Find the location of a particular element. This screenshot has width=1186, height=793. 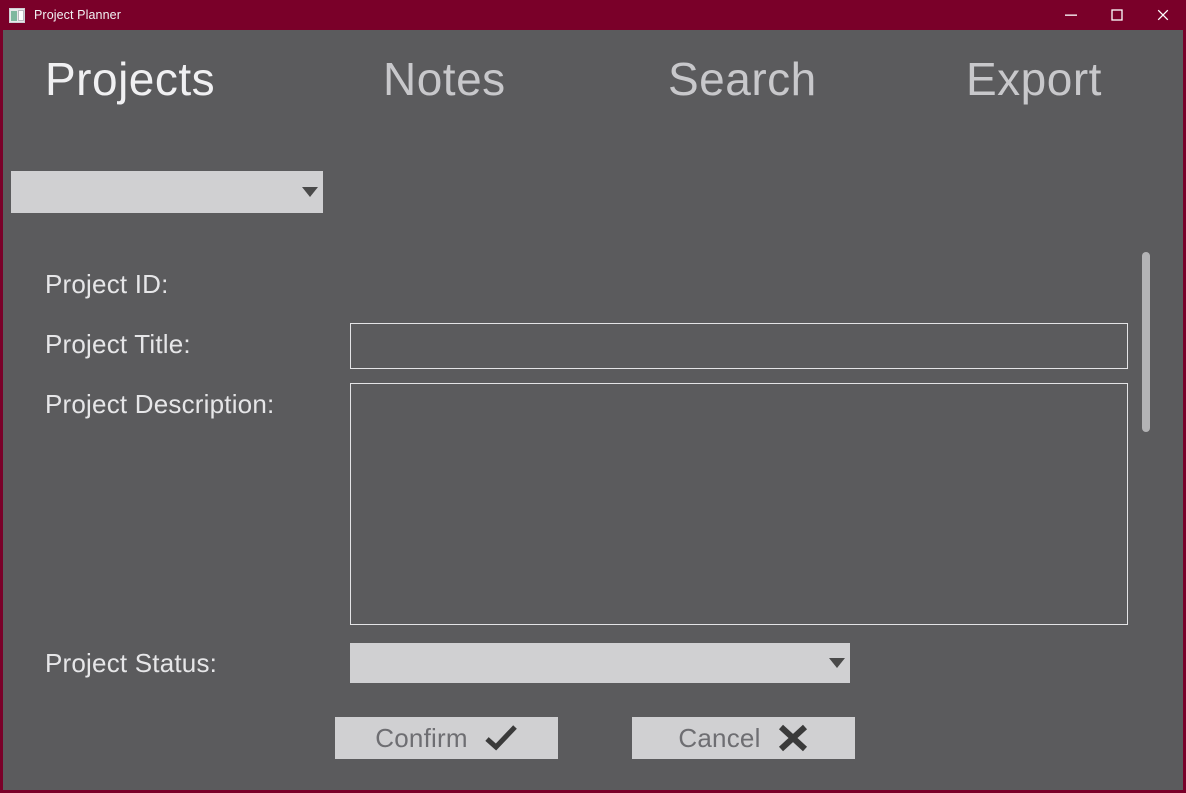

minimize-icon is located at coordinates (1071, 15).